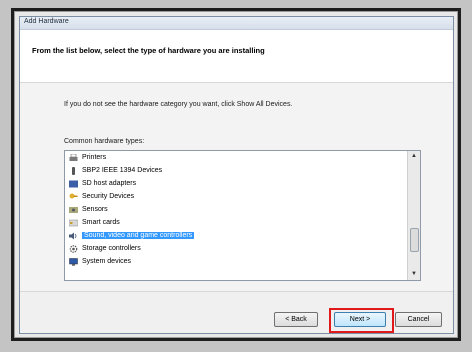  Describe the element at coordinates (111, 248) in the screenshot. I see `list-item-label: Storage controllers` at that location.